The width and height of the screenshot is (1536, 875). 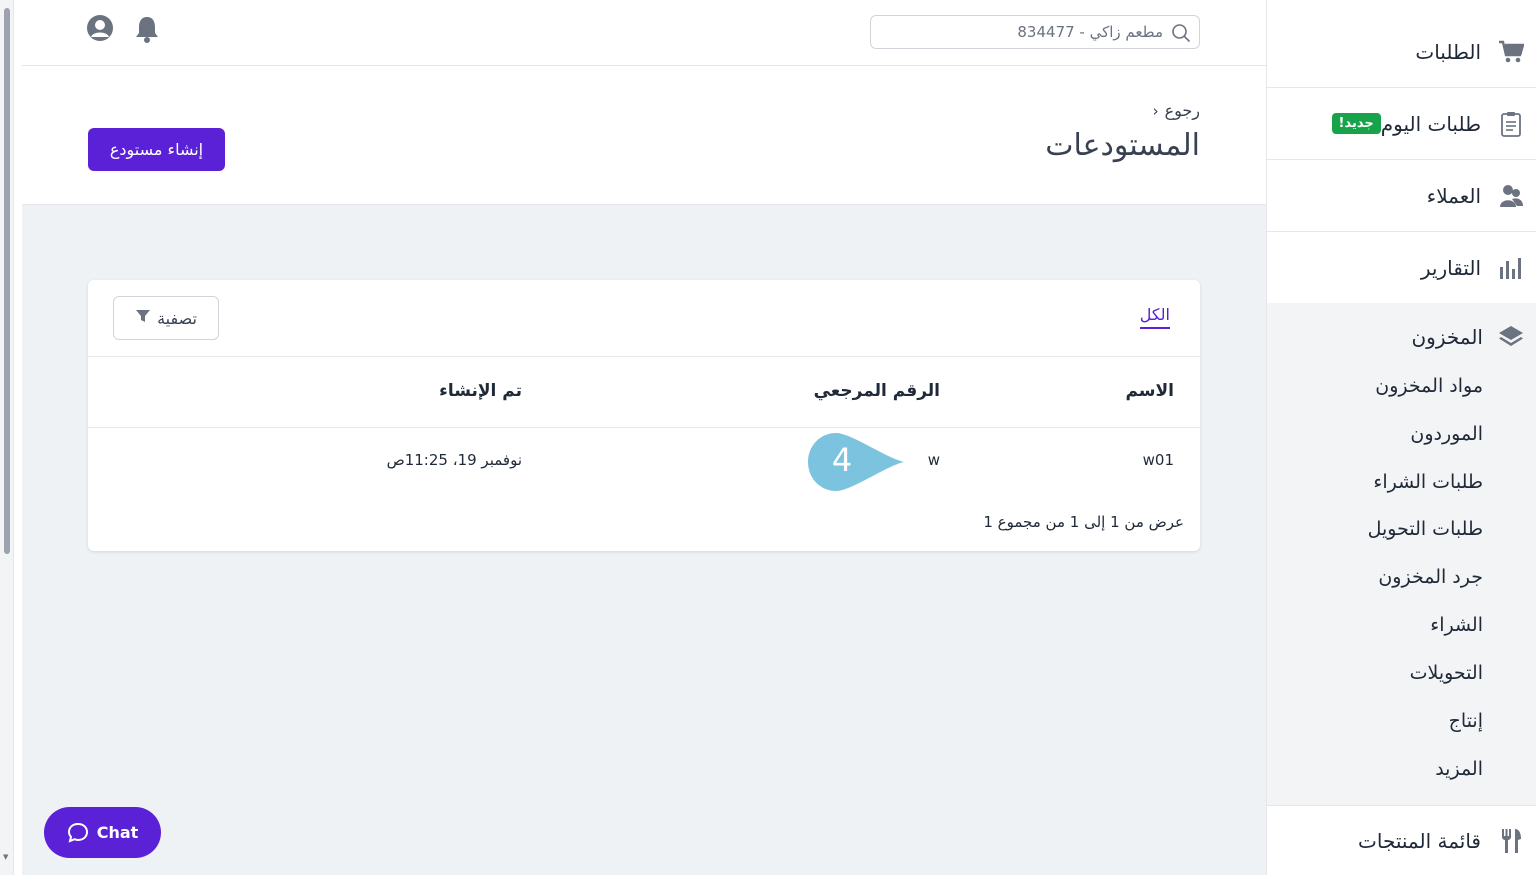 I want to click on scrollbar-thumb, so click(x=7, y=281).